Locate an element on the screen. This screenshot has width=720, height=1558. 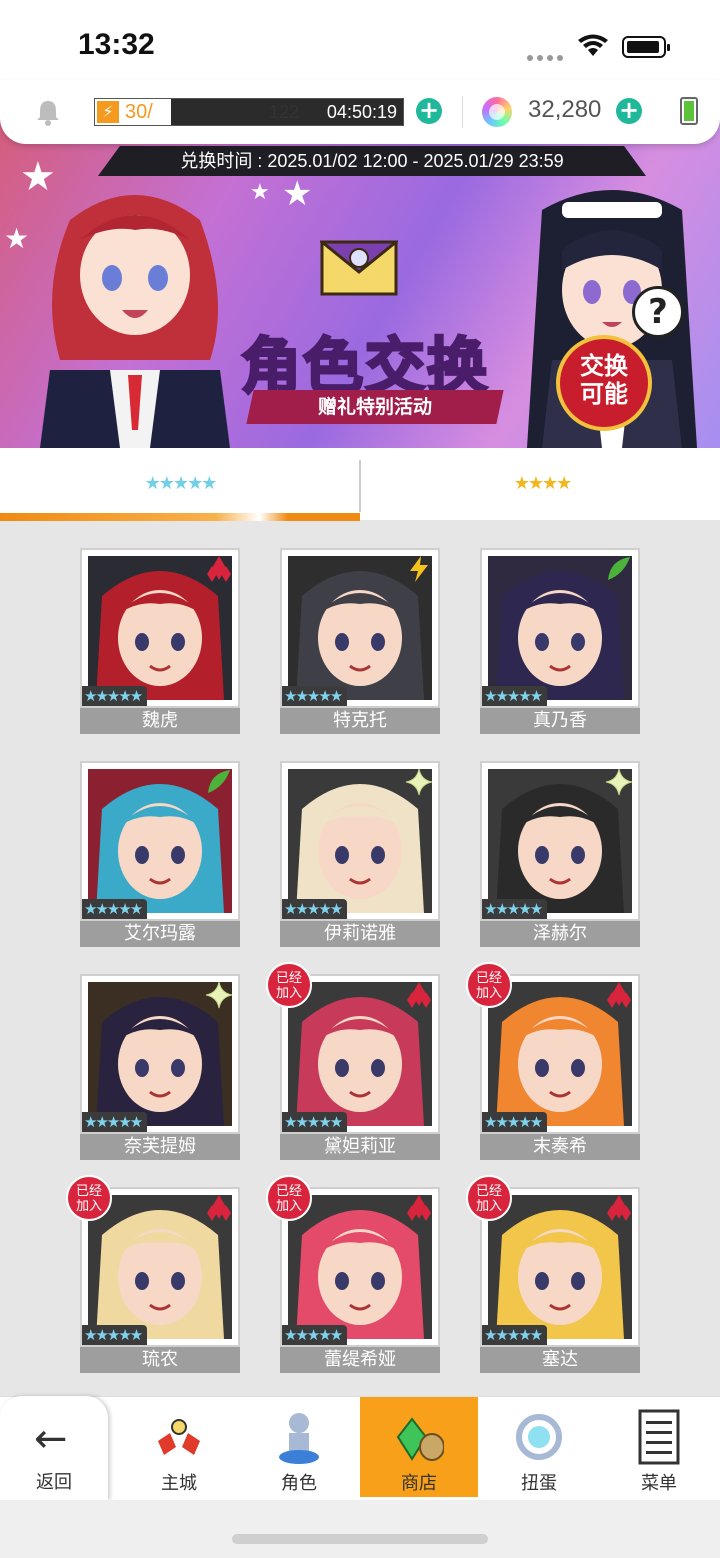
back-button: ← 返回 is located at coordinates (54, 1448).